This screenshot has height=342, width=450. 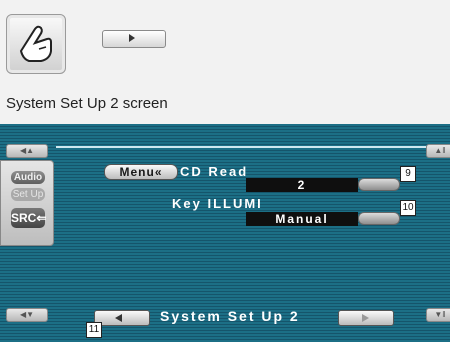 What do you see at coordinates (28, 177) in the screenshot?
I see `audio-button: Audio` at bounding box center [28, 177].